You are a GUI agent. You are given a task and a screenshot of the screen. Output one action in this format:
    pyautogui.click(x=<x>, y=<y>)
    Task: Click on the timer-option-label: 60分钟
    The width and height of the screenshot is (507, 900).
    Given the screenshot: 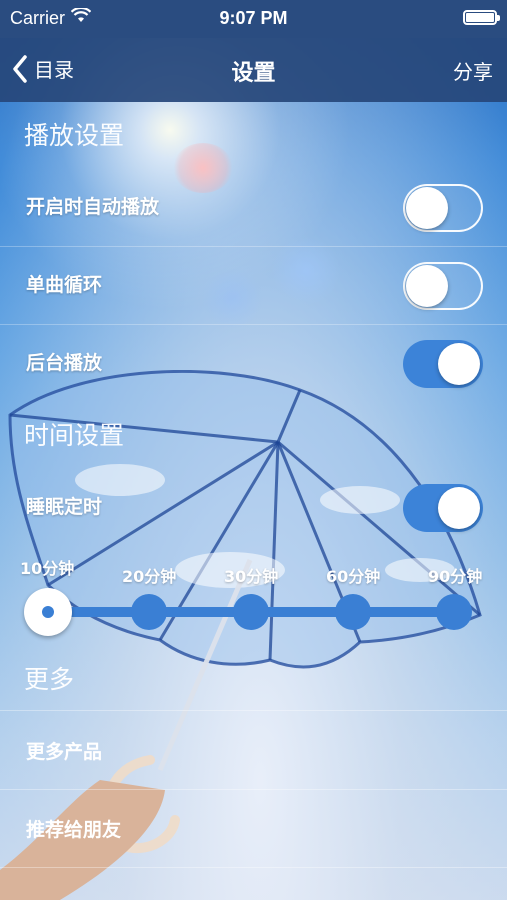 What is the action you would take?
    pyautogui.click(x=353, y=576)
    